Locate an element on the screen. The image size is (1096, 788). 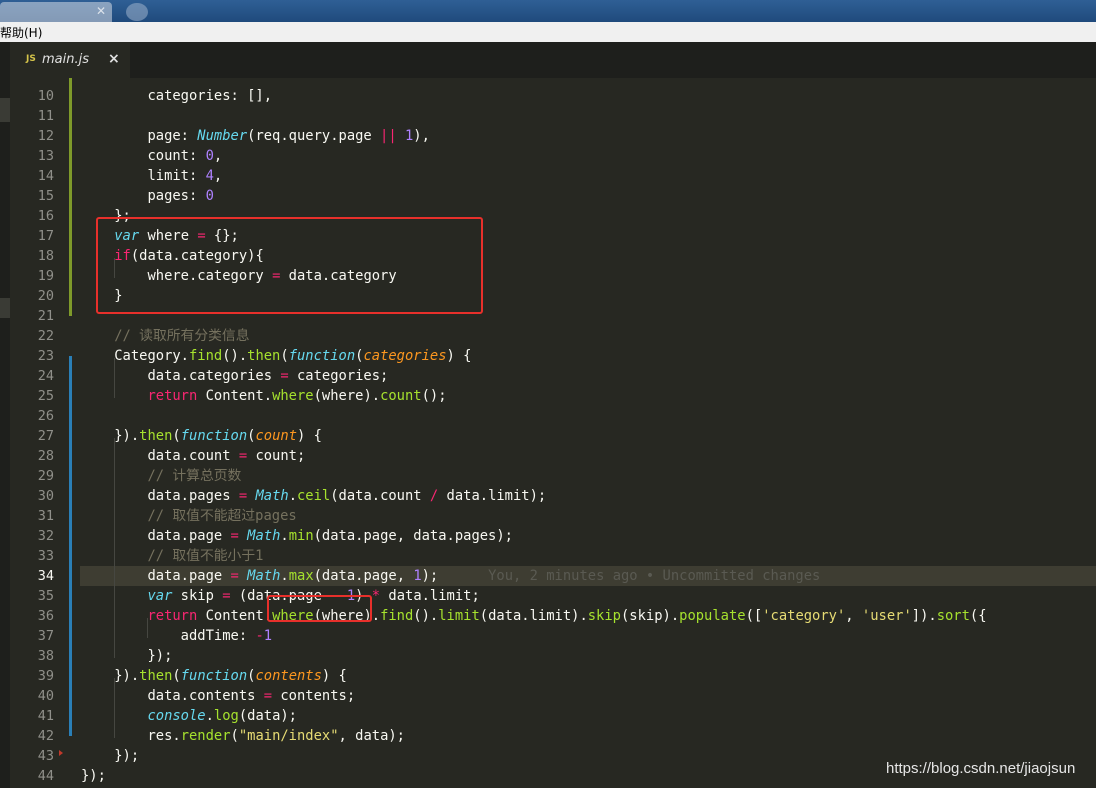
code-line: console.log(data); is located at coordinates (189, 716).